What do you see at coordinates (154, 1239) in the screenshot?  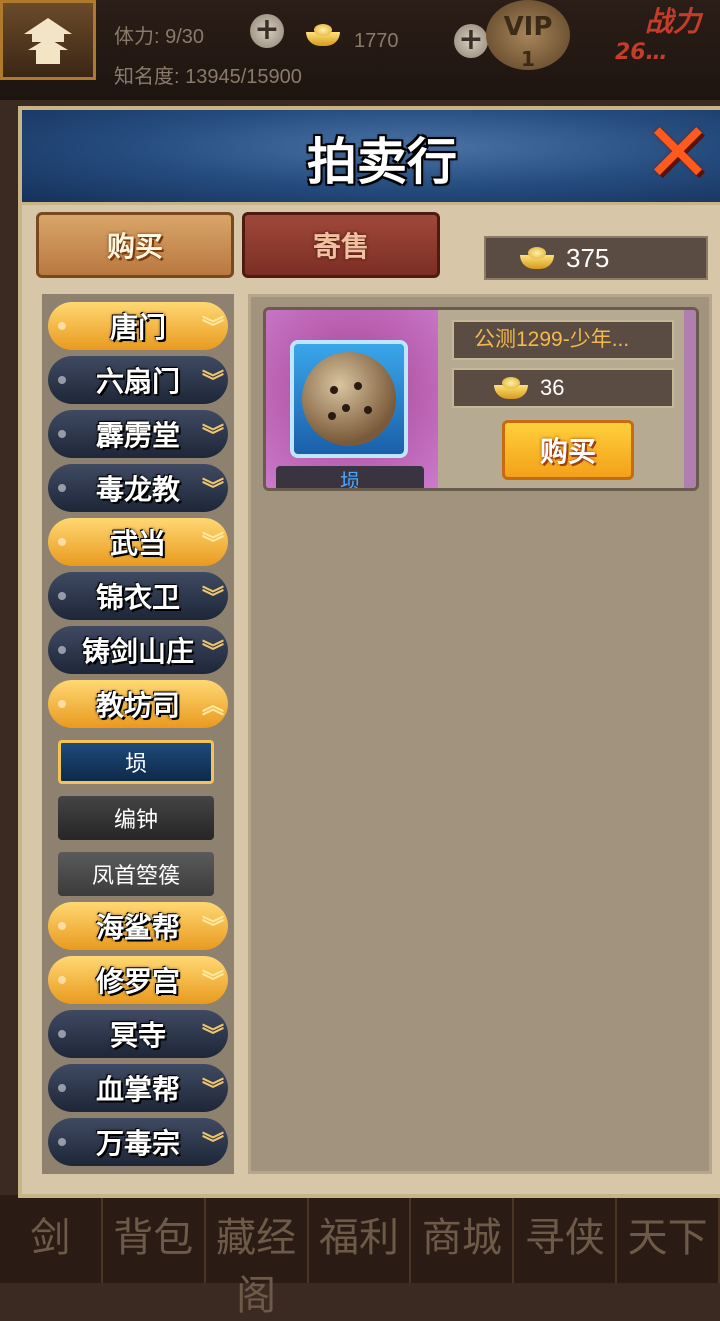 I see `nav-bag: 背包` at bounding box center [154, 1239].